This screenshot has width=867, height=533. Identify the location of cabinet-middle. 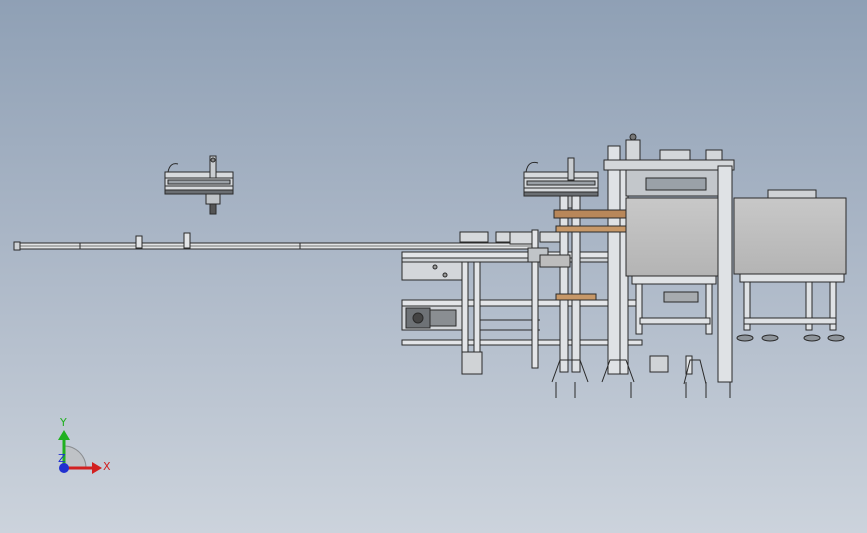
(679, 275).